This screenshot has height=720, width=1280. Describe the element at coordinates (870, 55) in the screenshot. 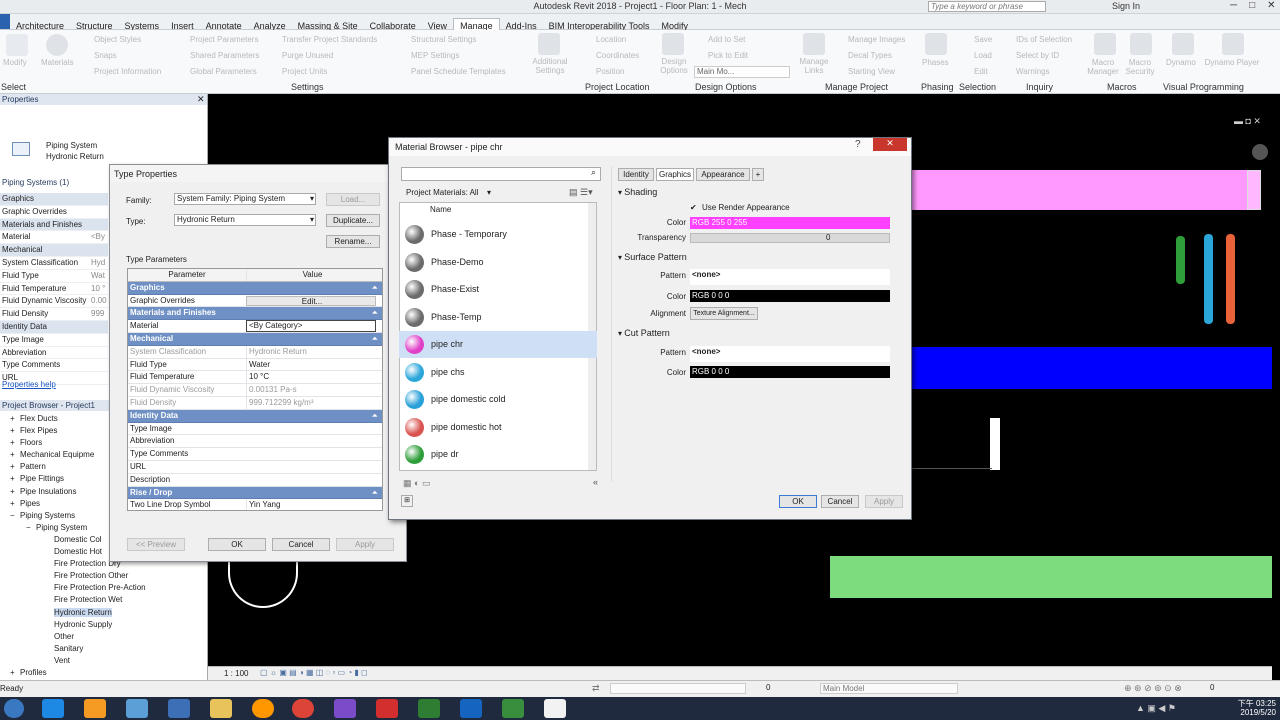

I see `decal-types: Decal Types` at that location.